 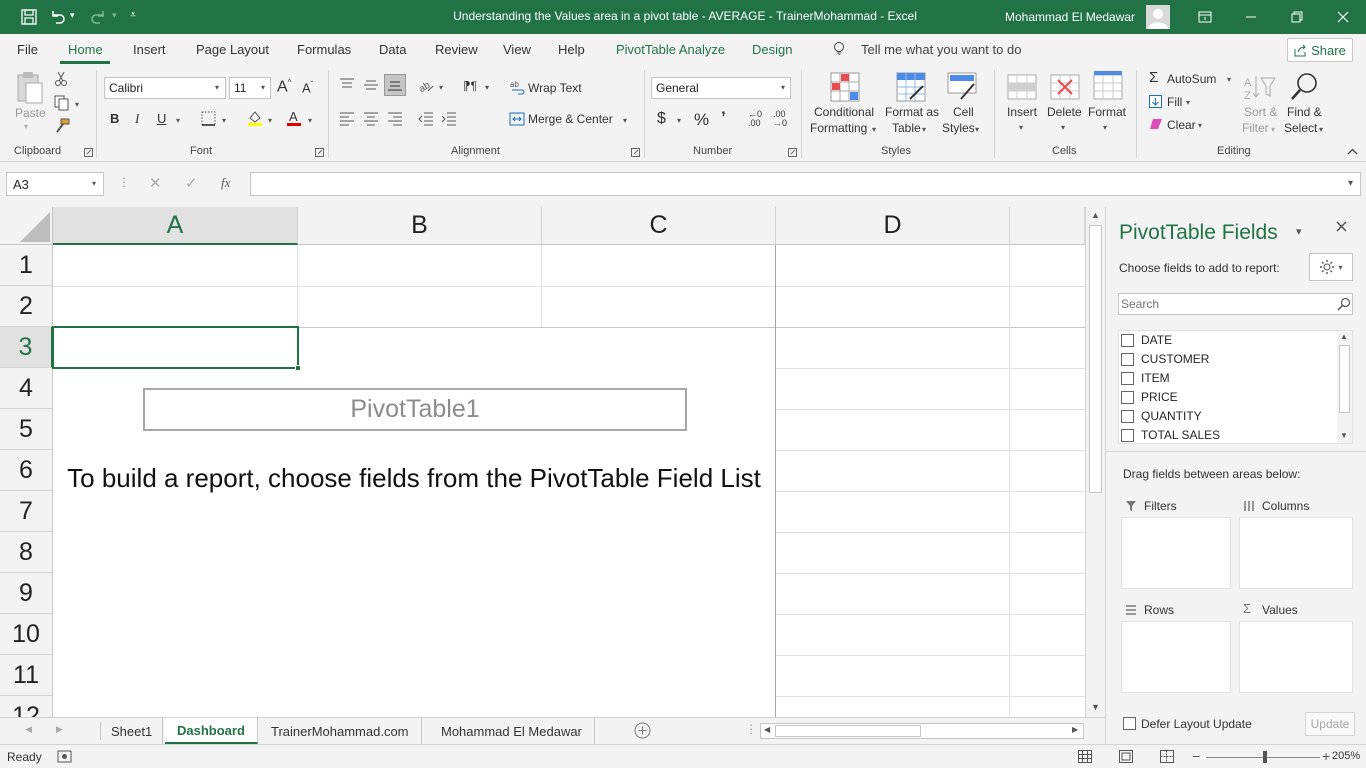 I want to click on page-break-view-icon, so click(x=1167, y=756).